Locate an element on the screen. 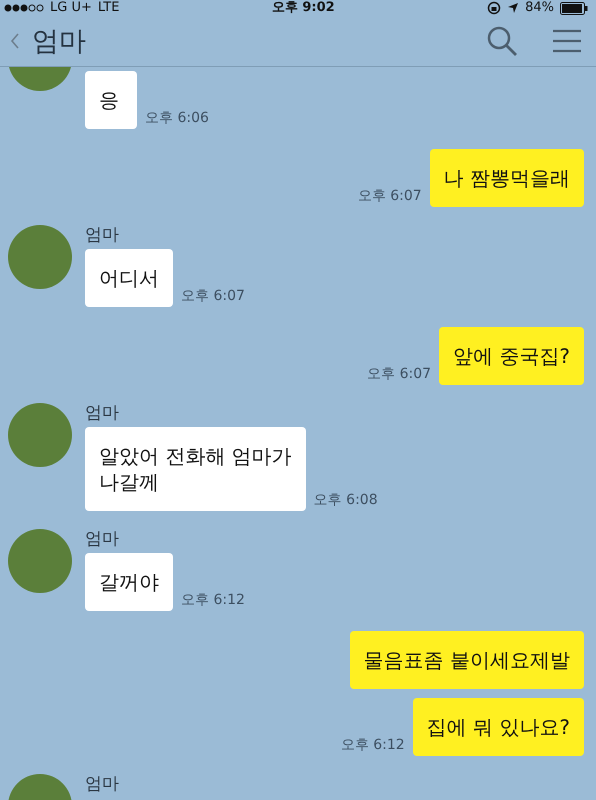 This screenshot has width=596, height=800. rotation-lock-icon is located at coordinates (494, 8).